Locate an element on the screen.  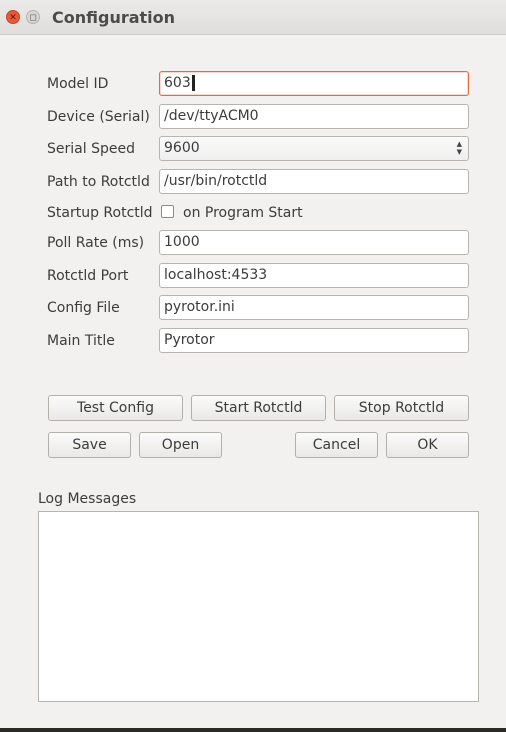
ok-button: OK is located at coordinates (427, 445).